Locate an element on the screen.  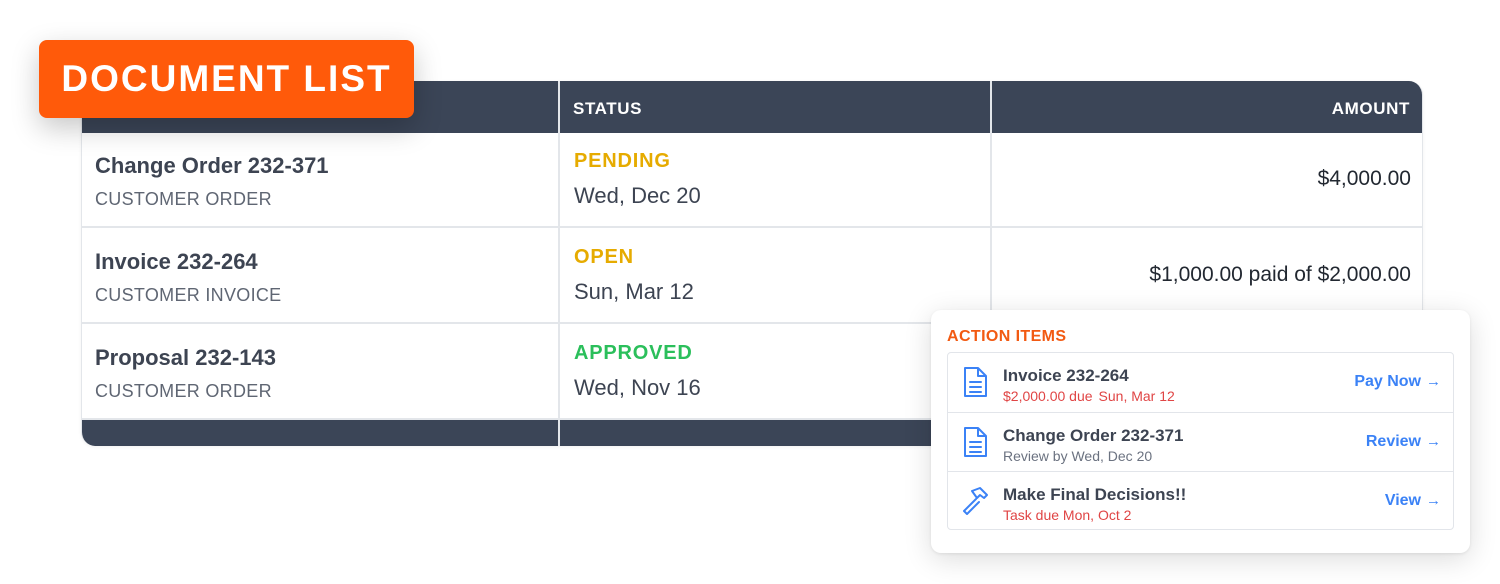
action-item-title: Make Final Decisions!! is located at coordinates (1095, 494).